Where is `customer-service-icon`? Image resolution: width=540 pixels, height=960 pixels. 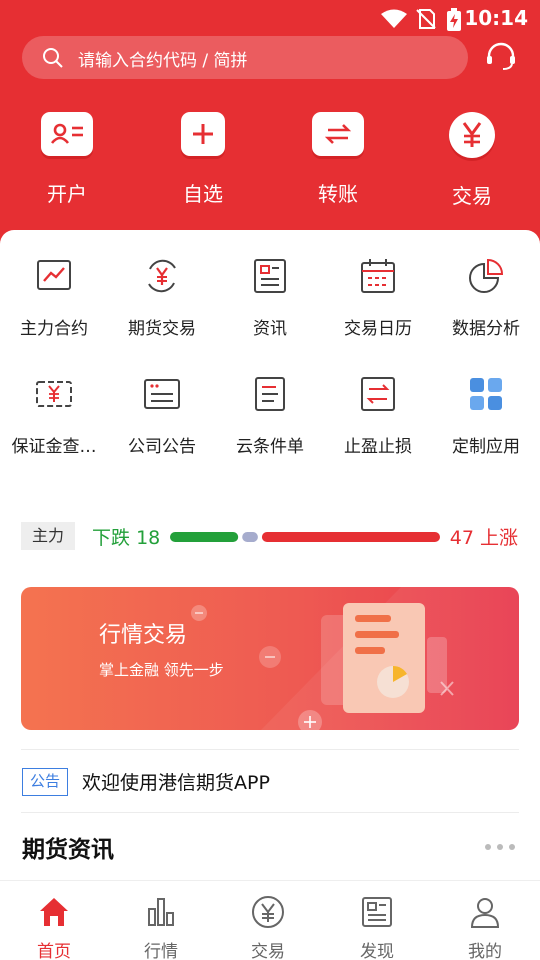
customer-service-icon is located at coordinates (501, 57).